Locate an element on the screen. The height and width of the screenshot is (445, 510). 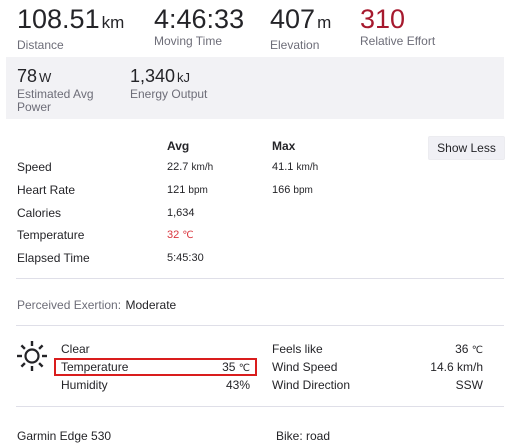
temperature-avg: 32 ℃ is located at coordinates (180, 235).